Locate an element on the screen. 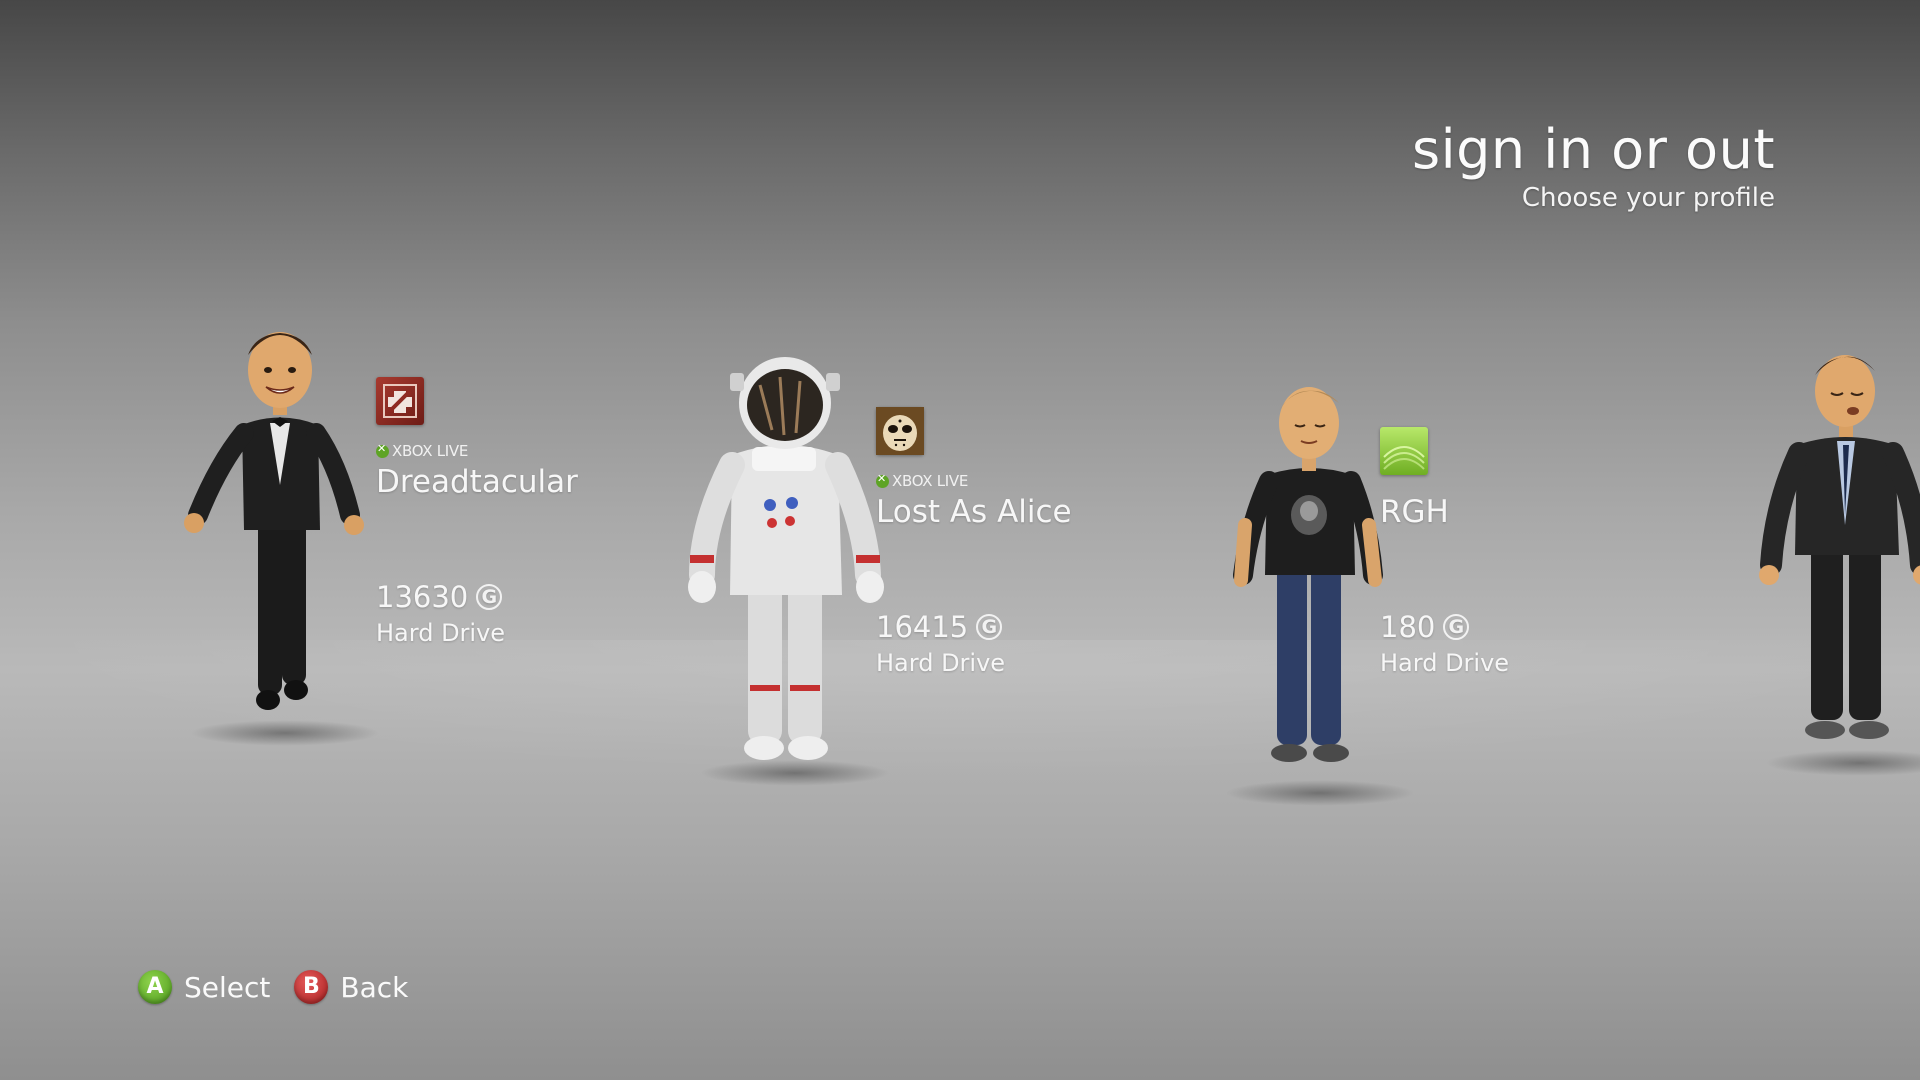 The height and width of the screenshot is (1080, 1920). page-title: sign in or out is located at coordinates (1593, 149).